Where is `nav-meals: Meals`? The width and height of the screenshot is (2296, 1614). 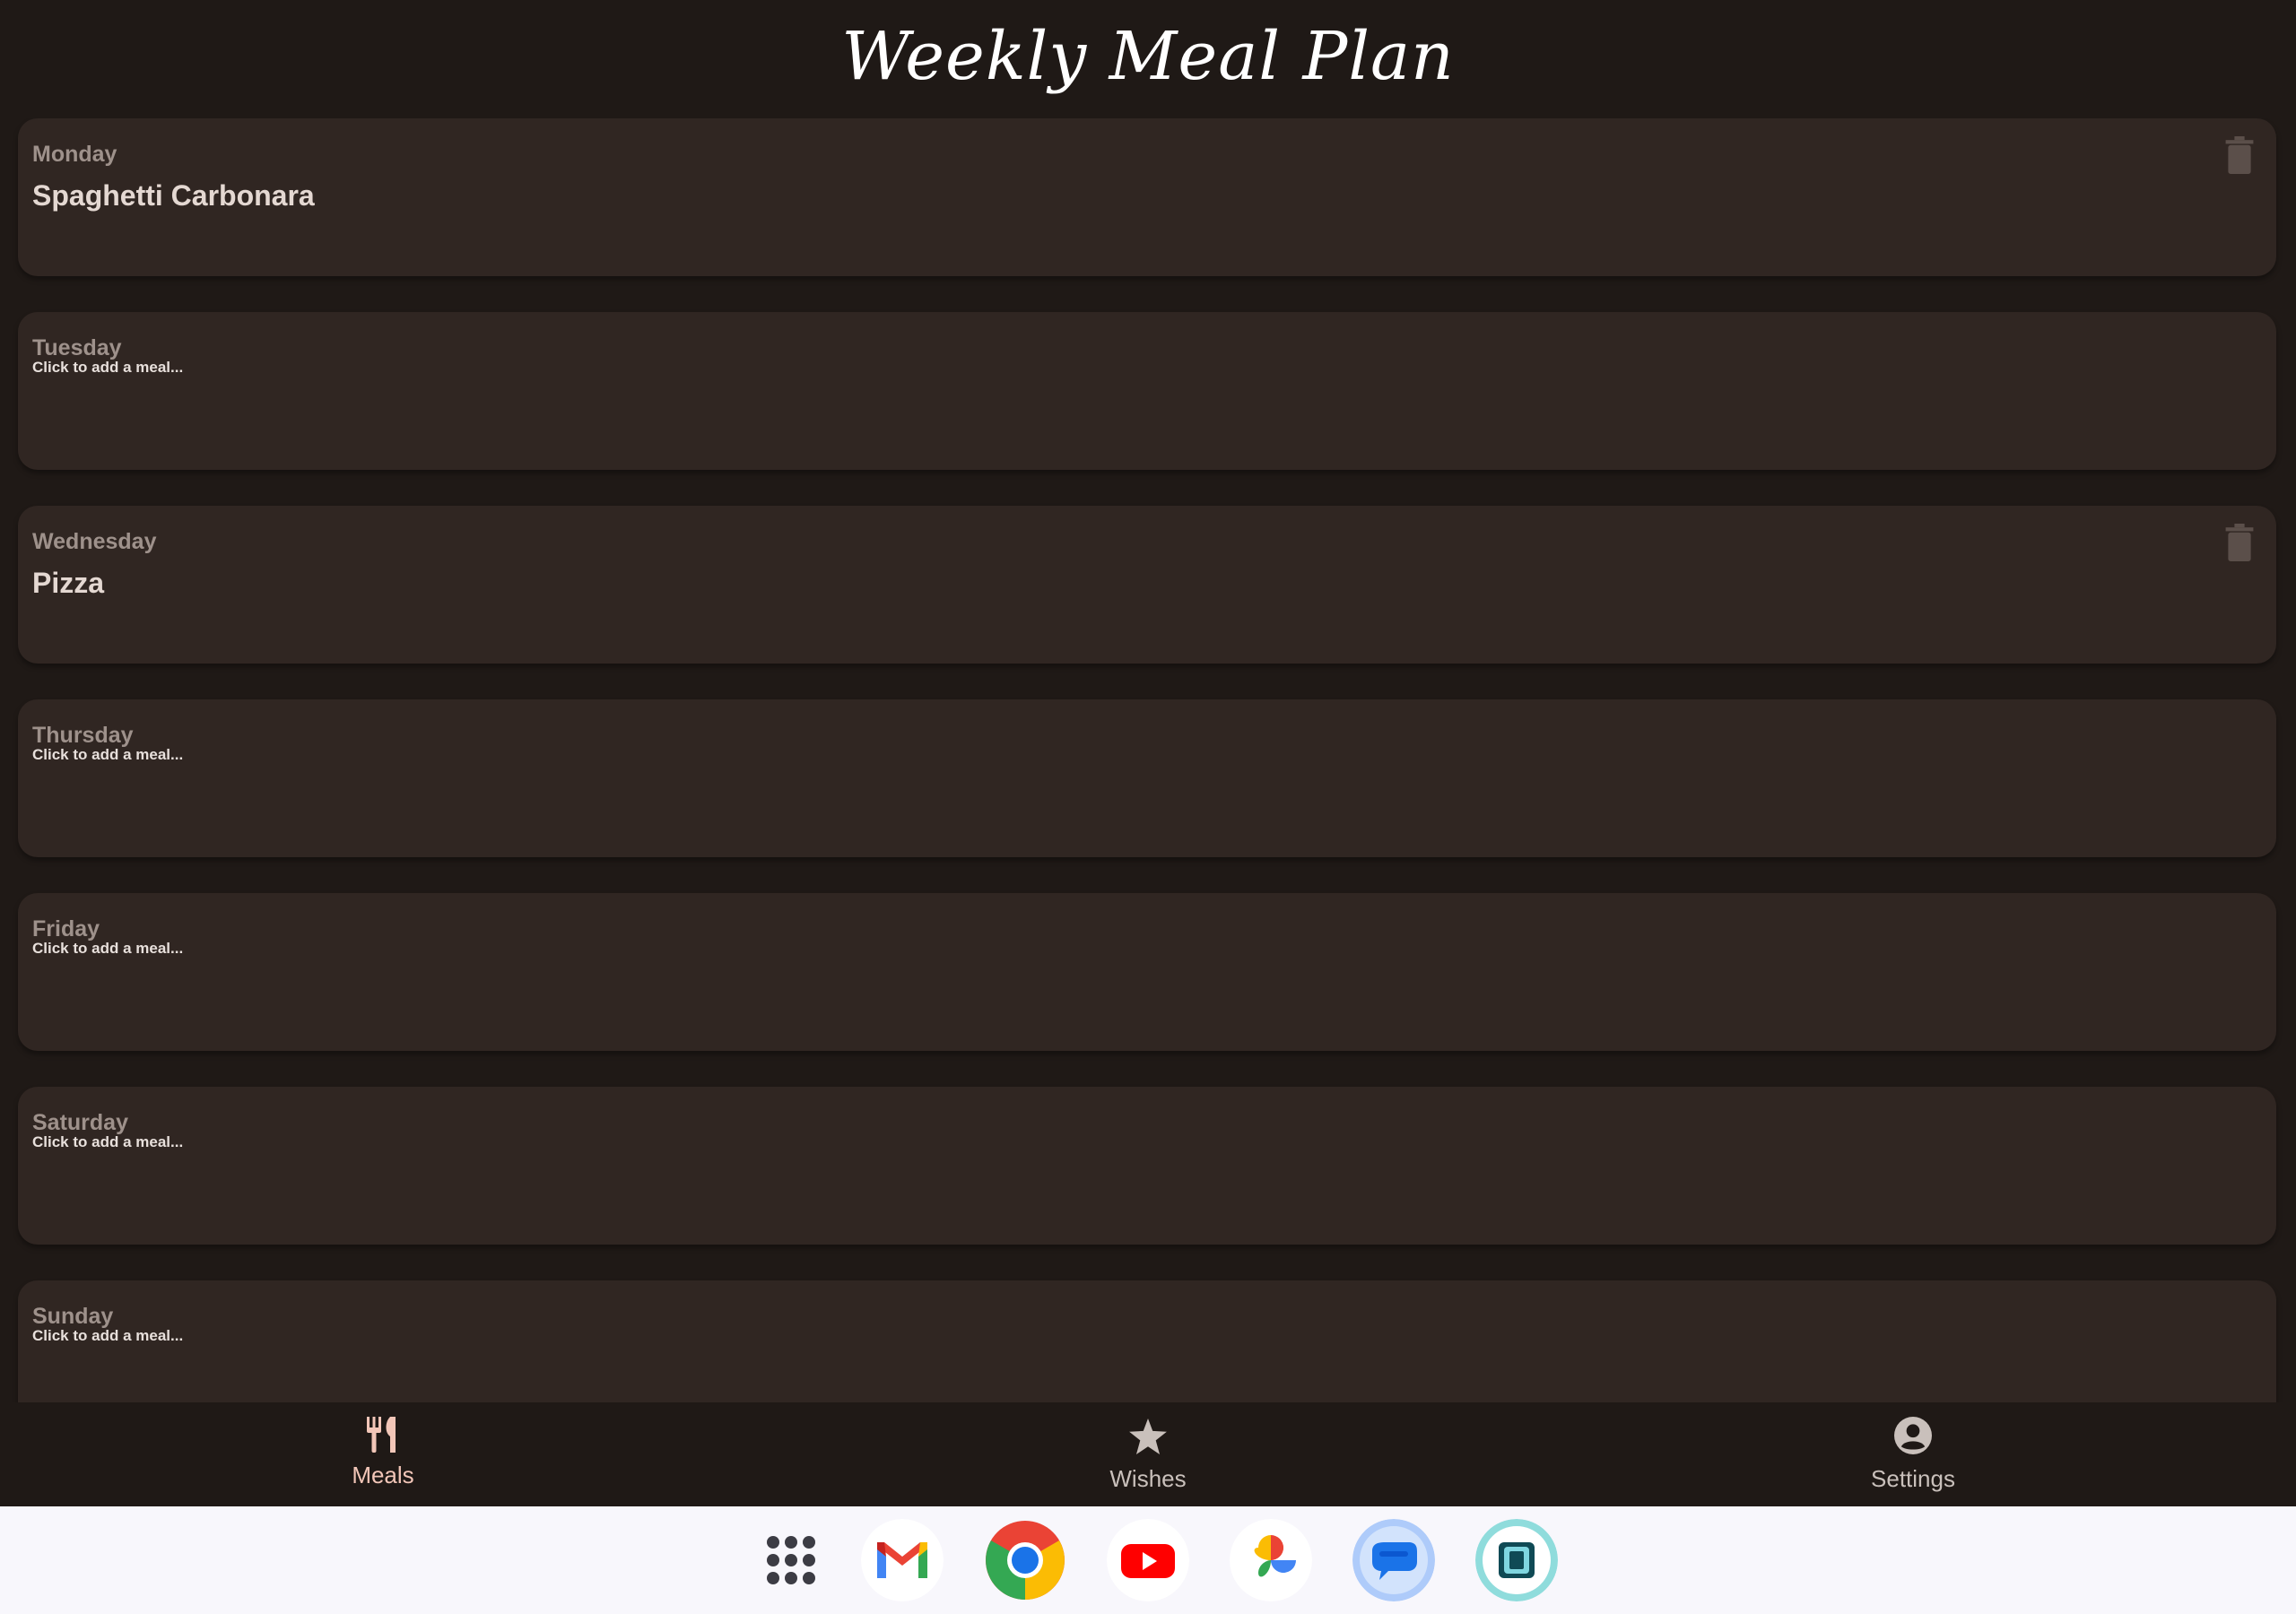 nav-meals: Meals is located at coordinates (382, 1454).